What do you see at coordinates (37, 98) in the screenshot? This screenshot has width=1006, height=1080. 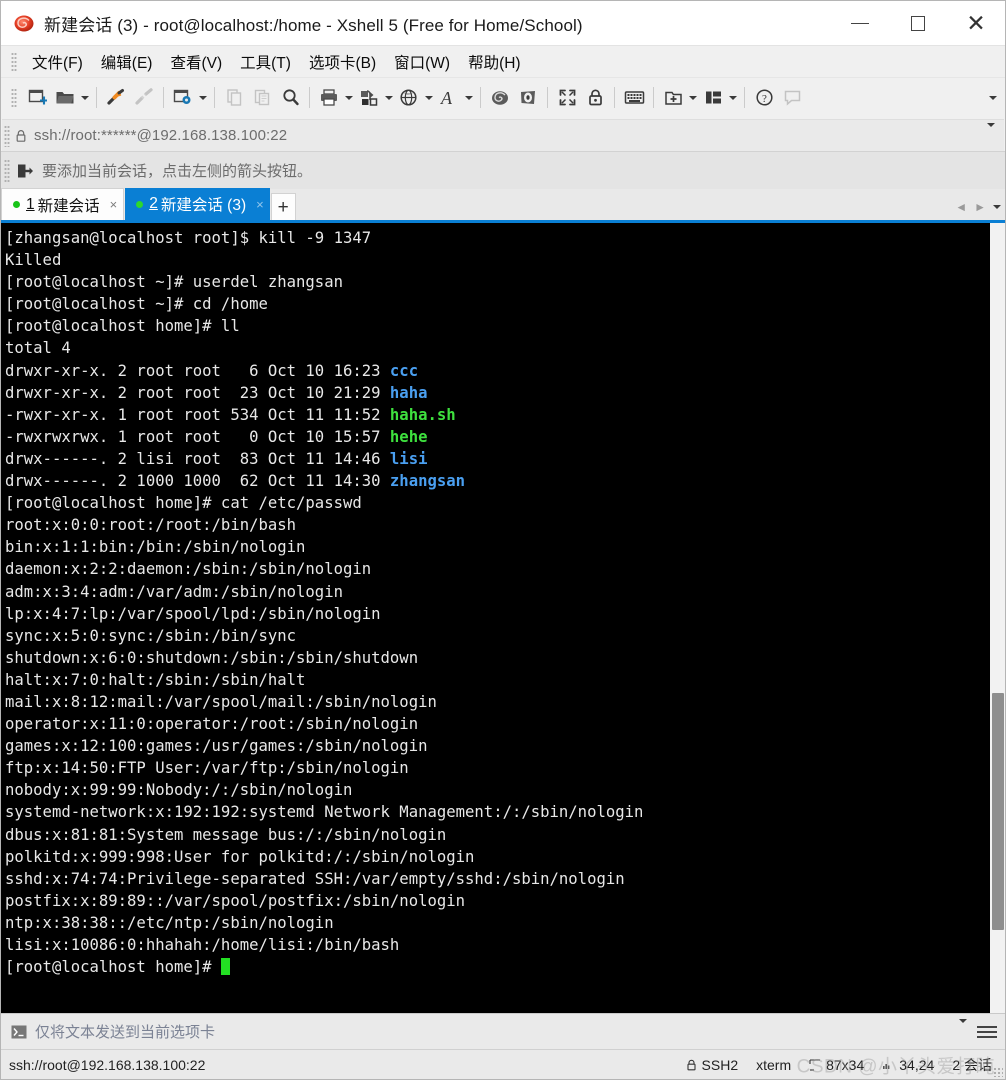 I see `new-session-icon` at bounding box center [37, 98].